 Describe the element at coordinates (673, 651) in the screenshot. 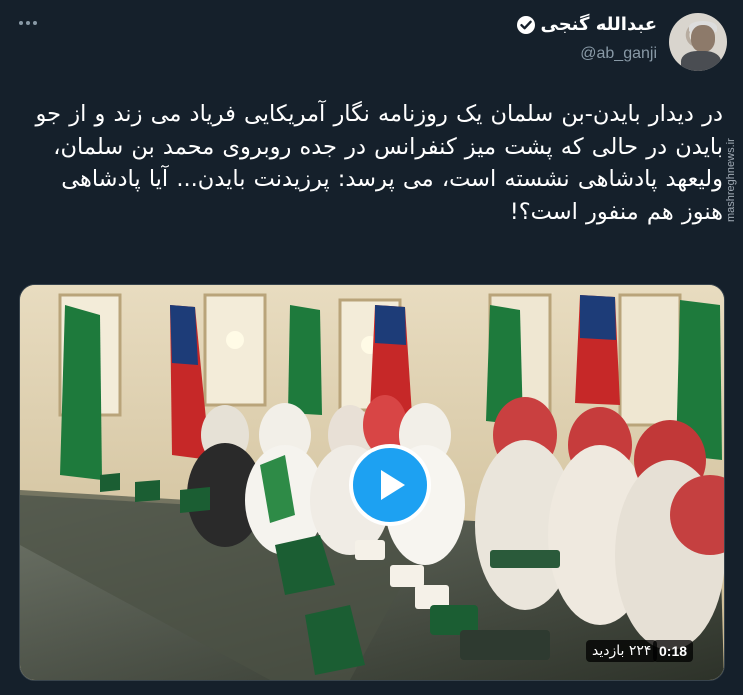

I see `duration-badge: 0:18` at that location.